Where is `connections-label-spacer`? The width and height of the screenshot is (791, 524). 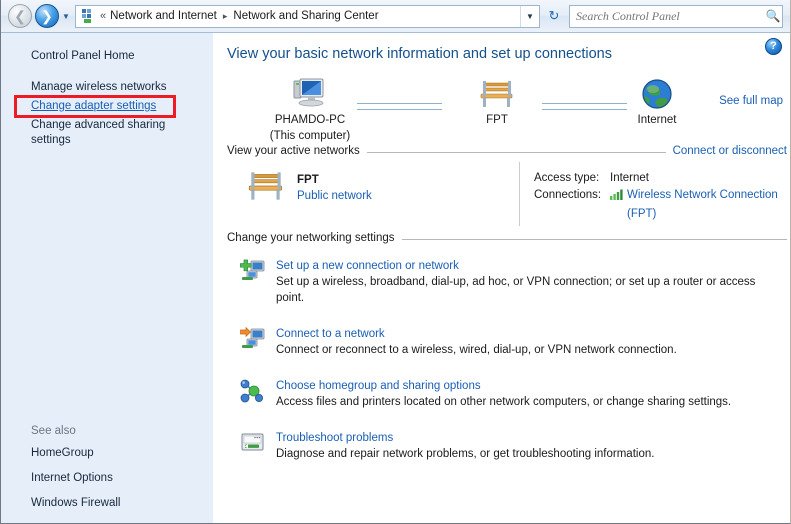
connections-label-spacer is located at coordinates (572, 214).